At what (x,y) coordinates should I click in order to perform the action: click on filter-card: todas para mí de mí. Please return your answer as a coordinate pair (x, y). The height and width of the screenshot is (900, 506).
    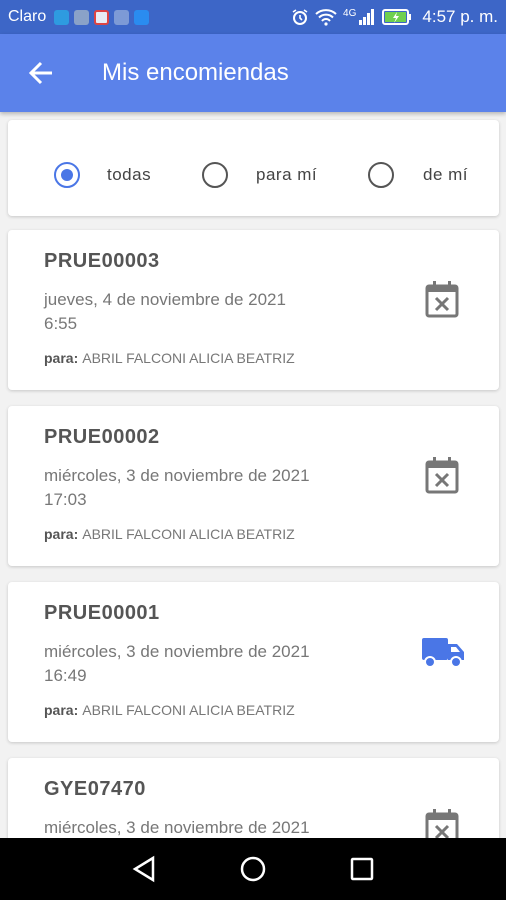
    Looking at the image, I should click on (253, 168).